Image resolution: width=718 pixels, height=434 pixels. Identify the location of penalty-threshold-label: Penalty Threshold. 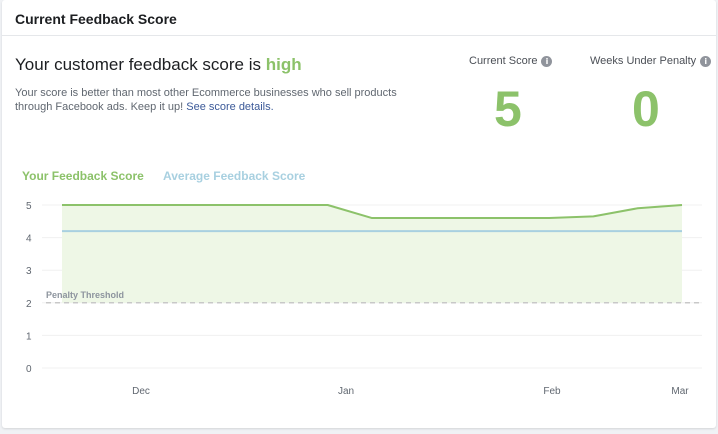
(85, 295).